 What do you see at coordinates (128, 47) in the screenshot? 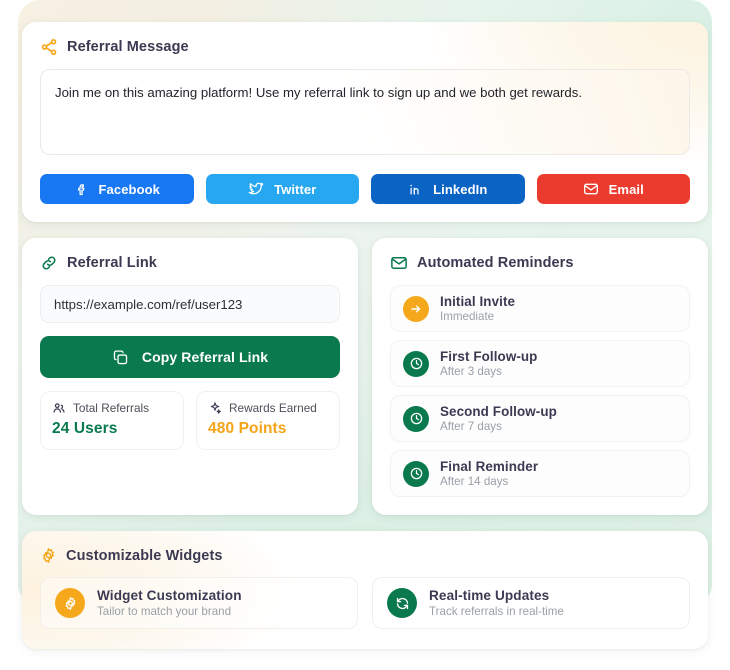
I see `referral-message-title: Referral Message` at bounding box center [128, 47].